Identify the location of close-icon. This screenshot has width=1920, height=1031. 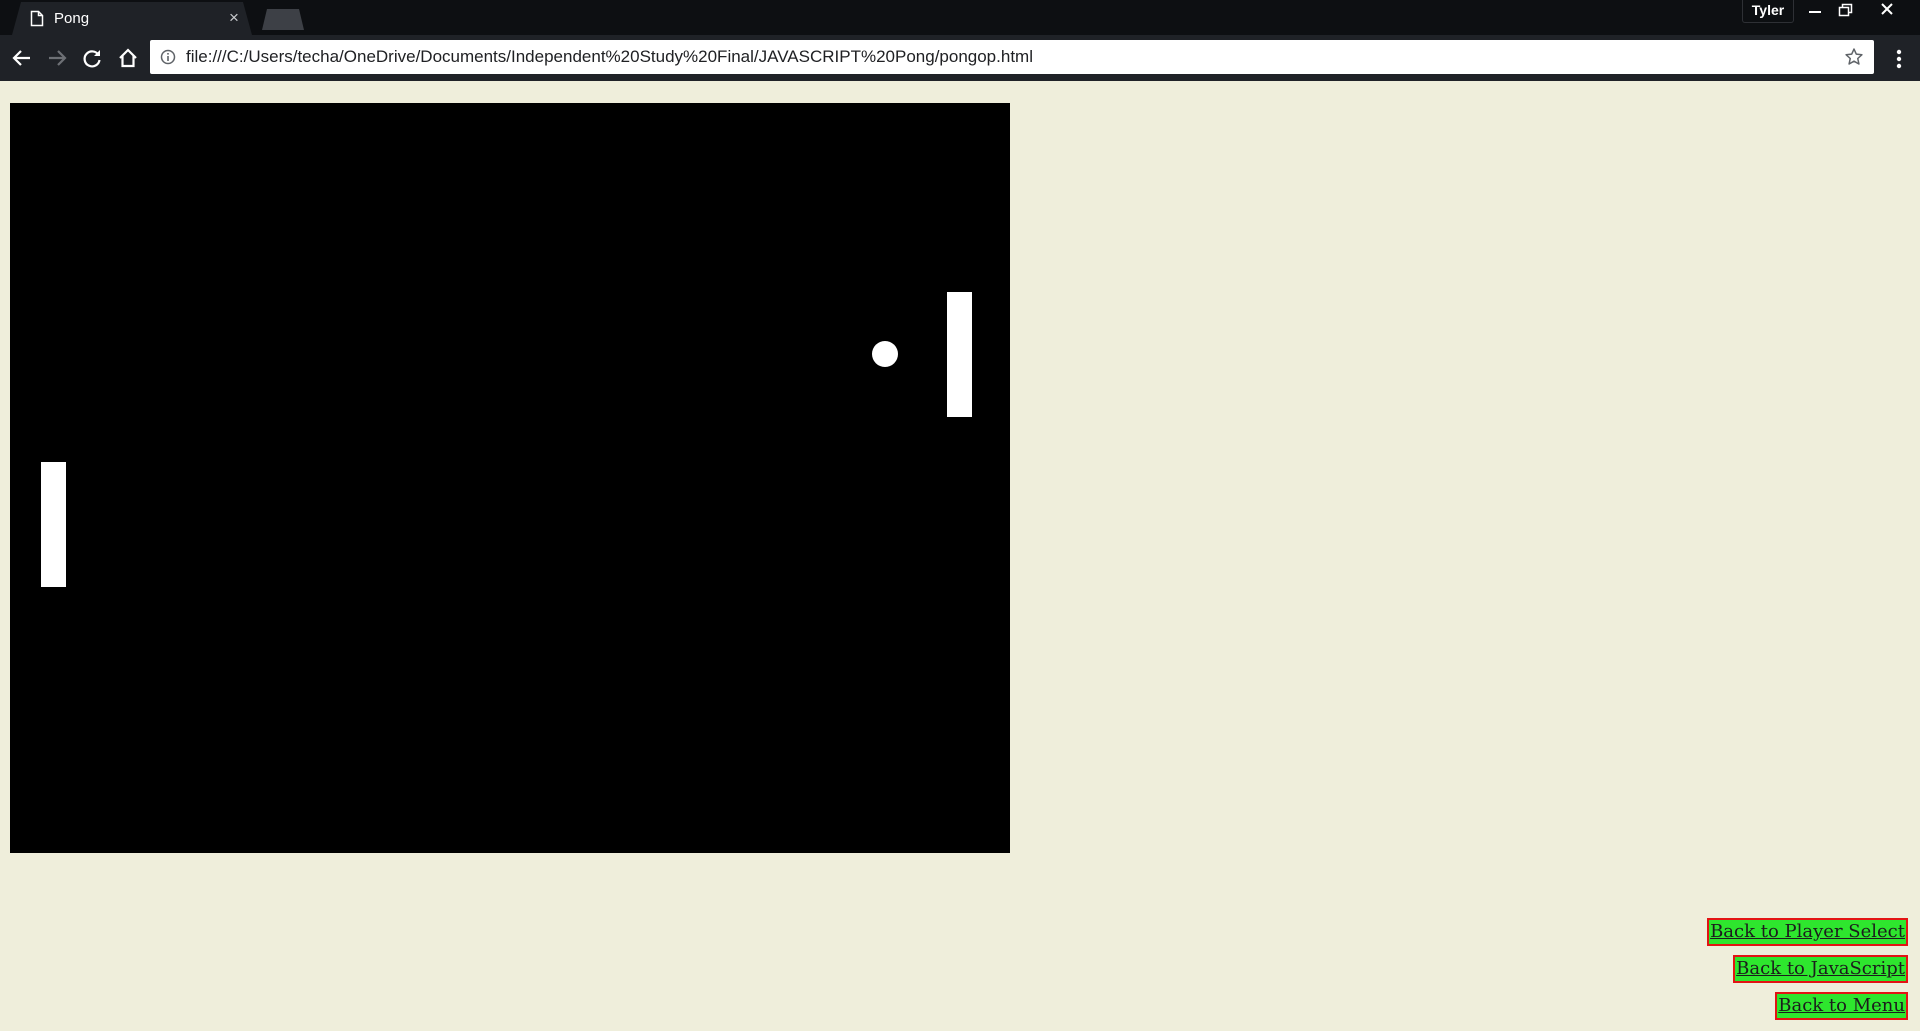
(1887, 11).